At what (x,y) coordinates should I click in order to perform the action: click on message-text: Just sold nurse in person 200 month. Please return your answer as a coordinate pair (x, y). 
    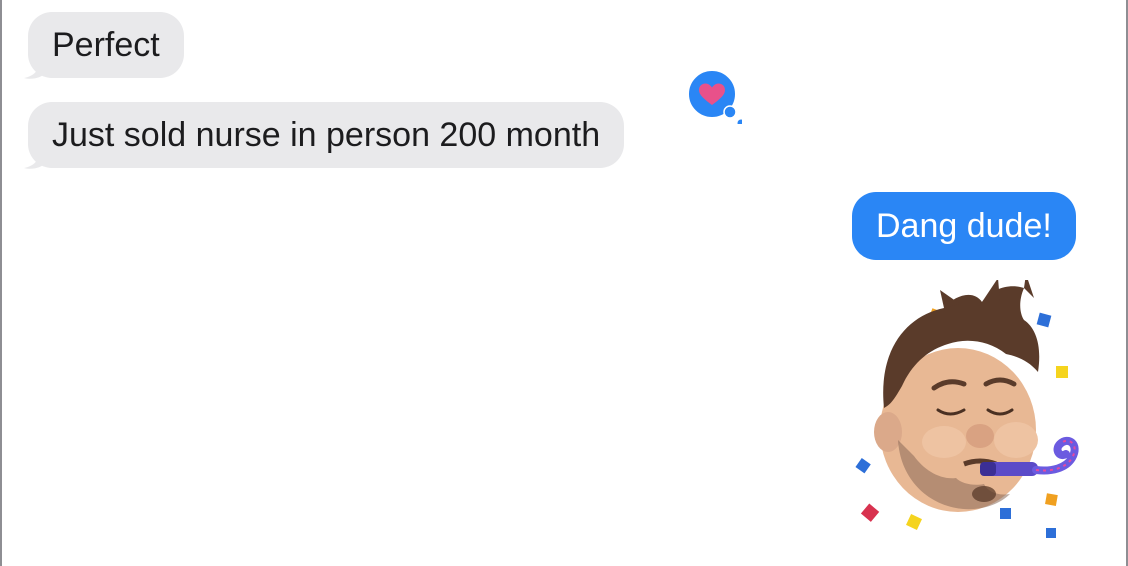
    Looking at the image, I should click on (326, 135).